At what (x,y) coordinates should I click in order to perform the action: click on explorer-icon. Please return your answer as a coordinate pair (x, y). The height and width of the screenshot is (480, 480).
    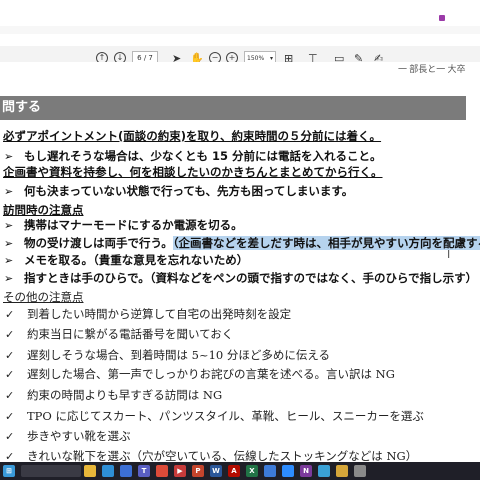
    Looking at the image, I should click on (90, 471).